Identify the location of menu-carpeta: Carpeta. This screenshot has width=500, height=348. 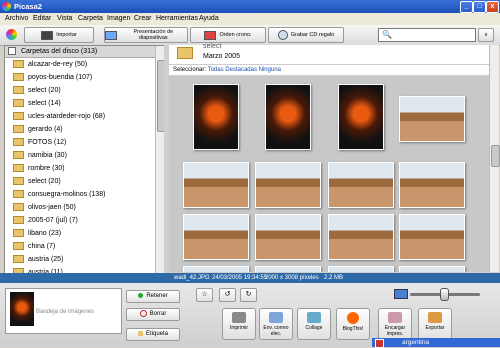
(90, 18).